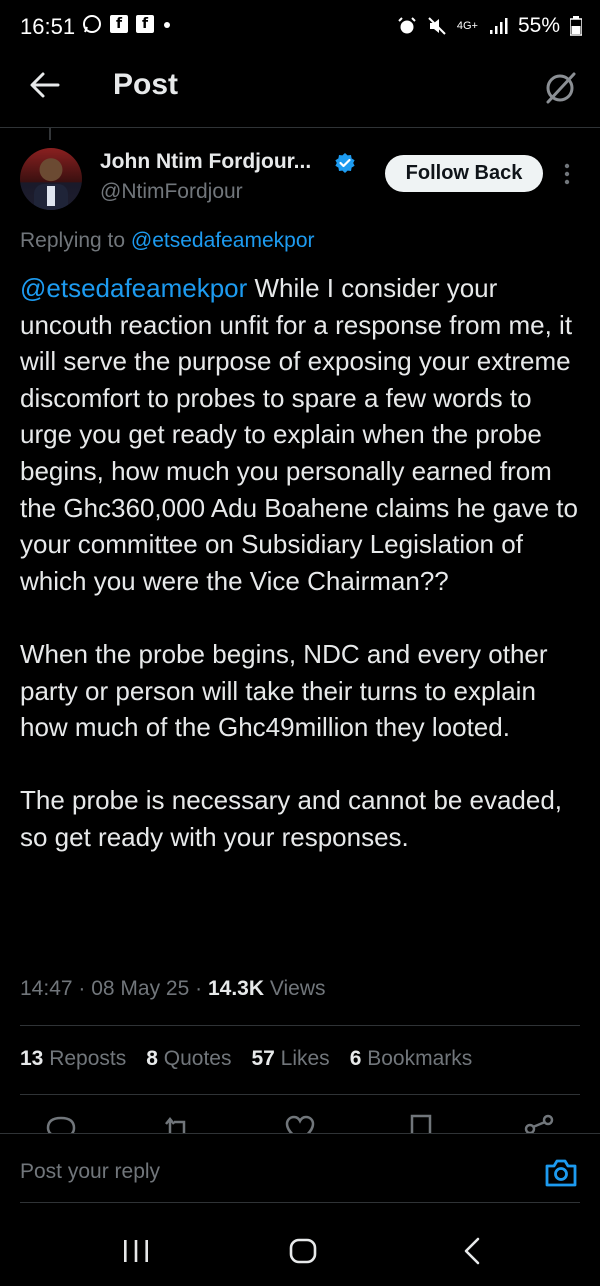  What do you see at coordinates (472, 1251) in the screenshot?
I see `nav-back-icon` at bounding box center [472, 1251].